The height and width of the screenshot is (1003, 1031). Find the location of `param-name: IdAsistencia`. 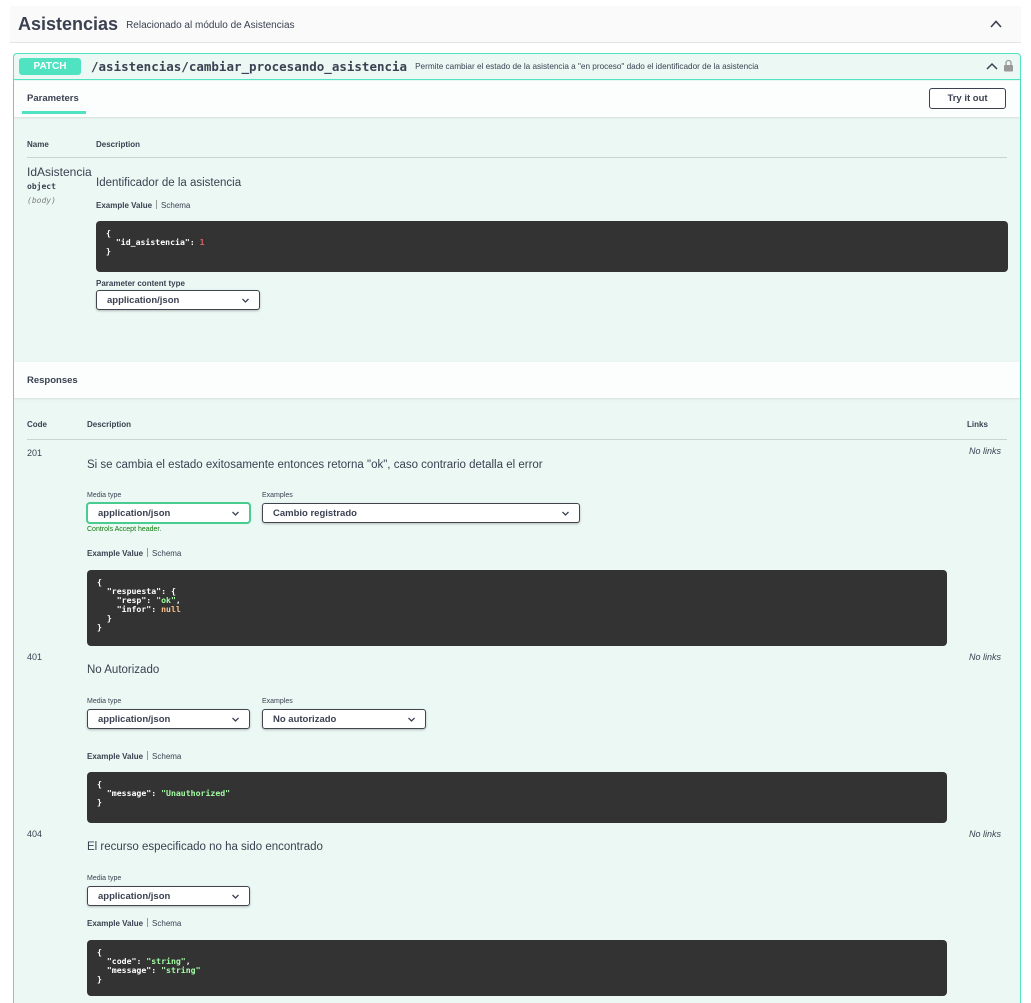

param-name: IdAsistencia is located at coordinates (59, 172).